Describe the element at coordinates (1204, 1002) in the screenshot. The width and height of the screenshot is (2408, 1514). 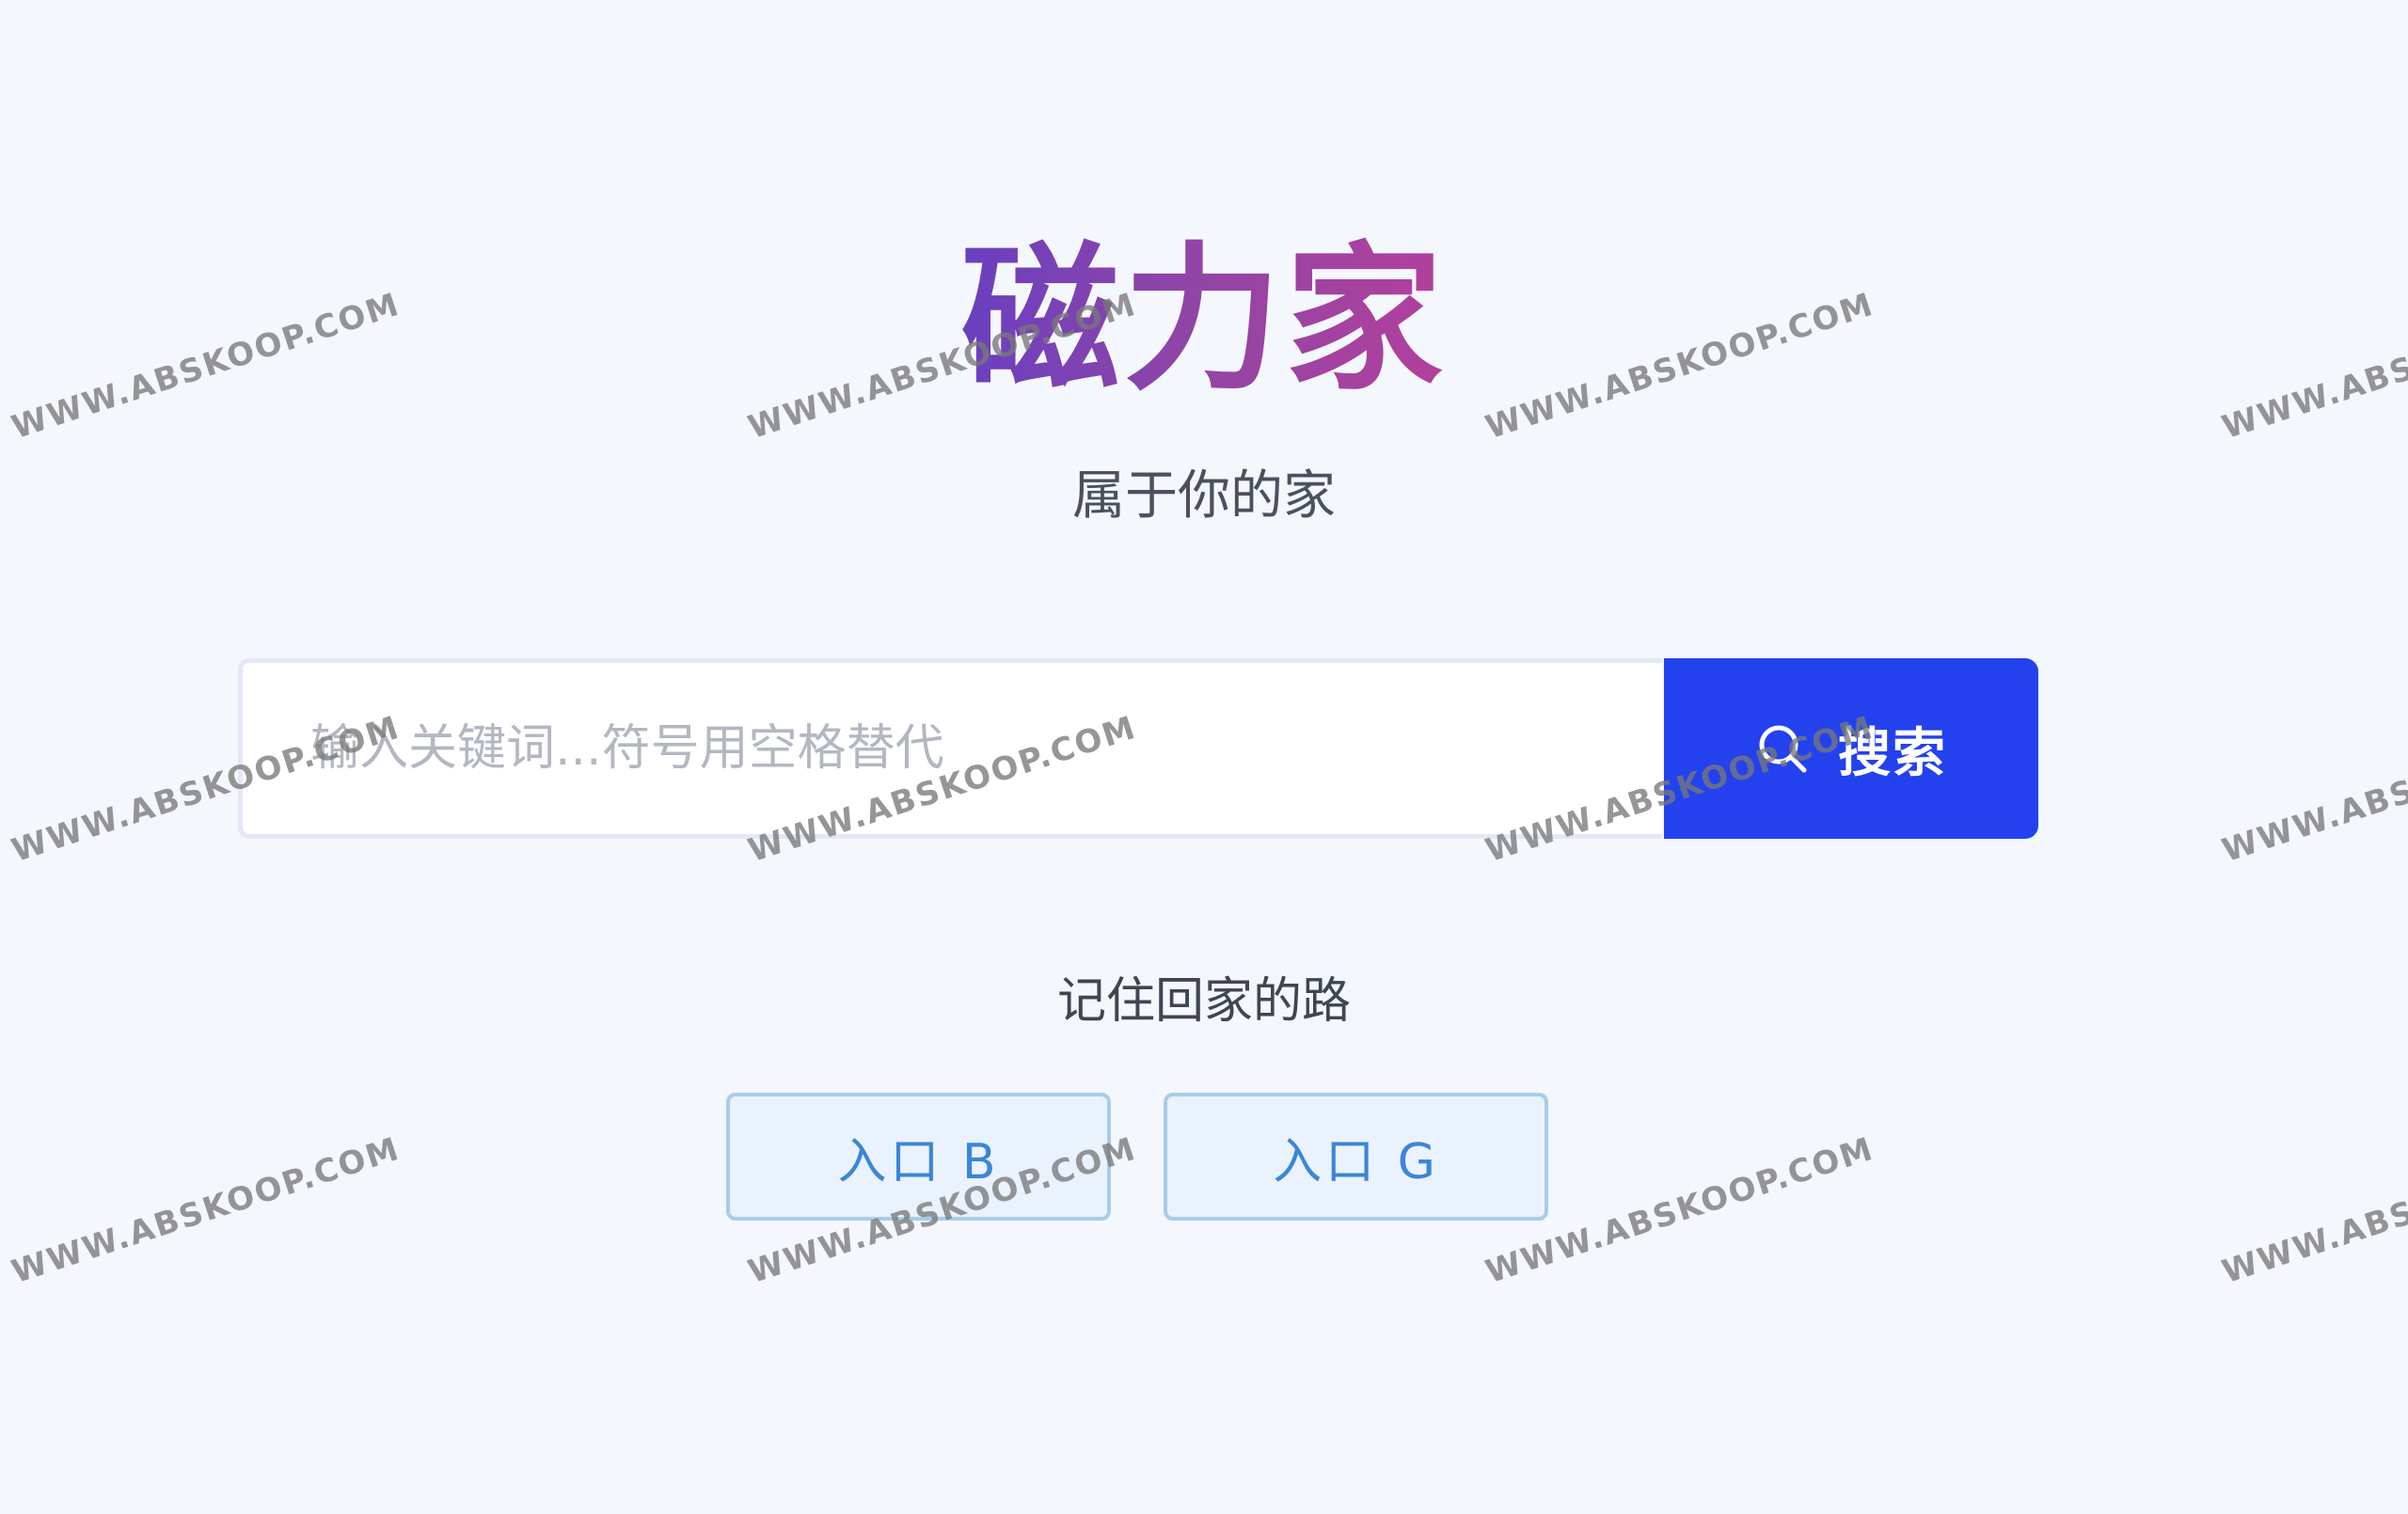
I see `entries-title: 记住回家的路` at that location.